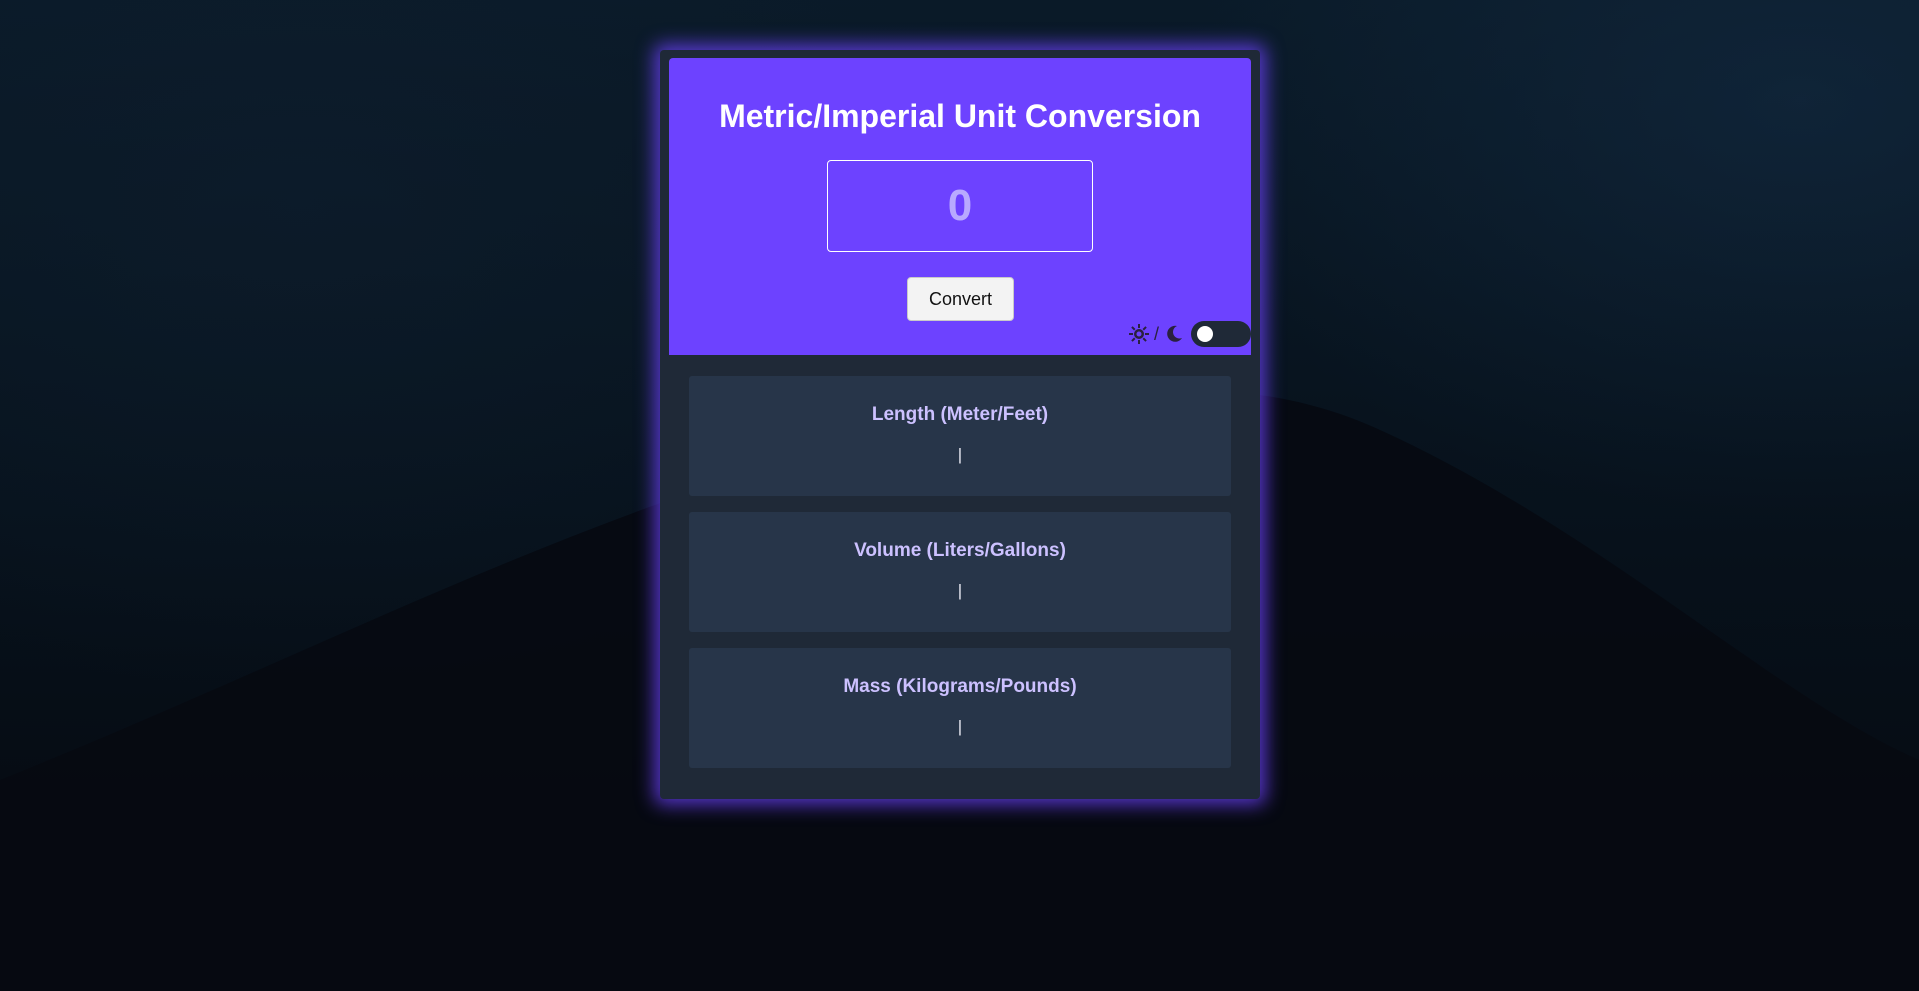 The height and width of the screenshot is (991, 1919). Describe the element at coordinates (960, 414) in the screenshot. I see `length-result-title: Length (Meter/Feet)` at that location.